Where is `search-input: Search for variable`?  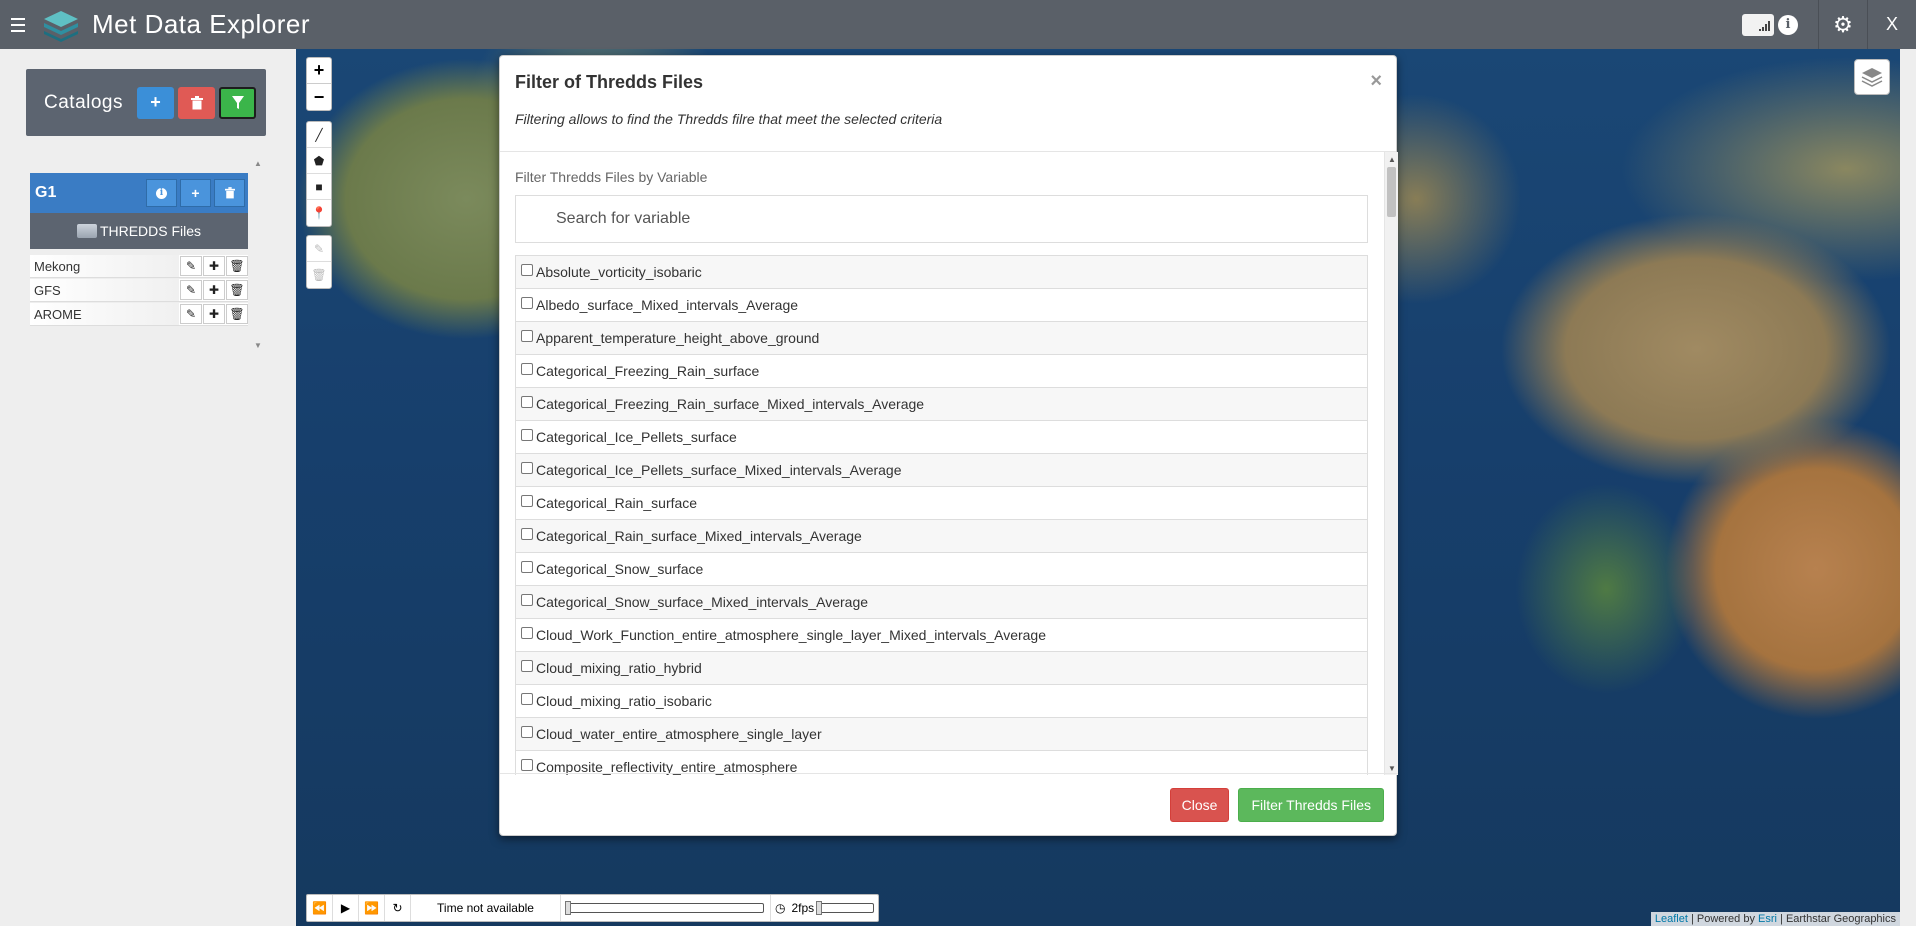
search-input: Search for variable is located at coordinates (941, 219).